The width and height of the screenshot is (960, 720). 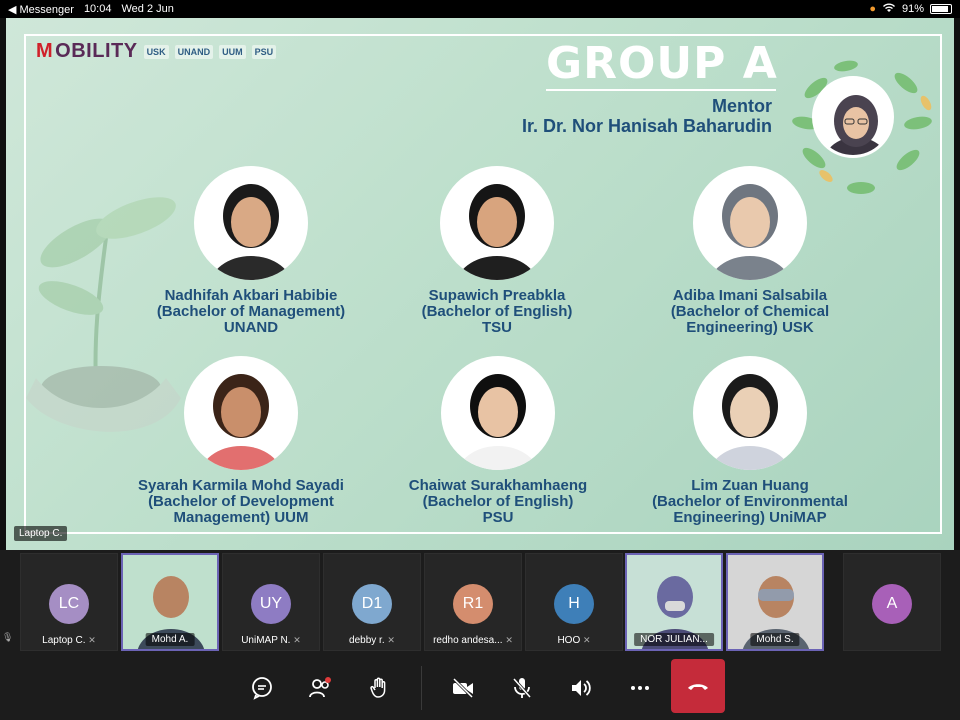 What do you see at coordinates (872, 9) in the screenshot?
I see `orientation-lock-icon: ●` at bounding box center [872, 9].